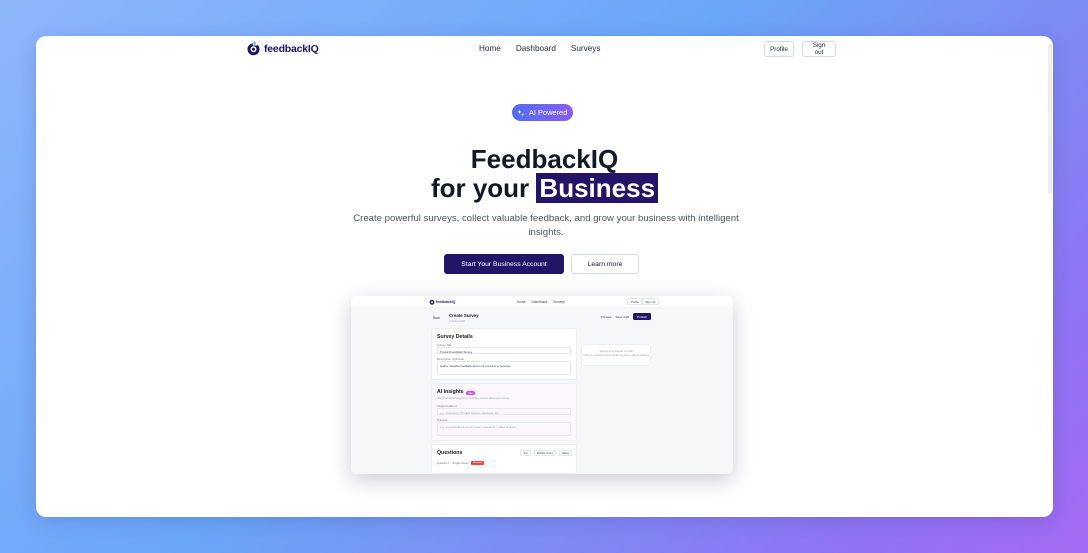 This screenshot has width=1088, height=553. I want to click on feedbackiq-logo-icon, so click(253, 48).